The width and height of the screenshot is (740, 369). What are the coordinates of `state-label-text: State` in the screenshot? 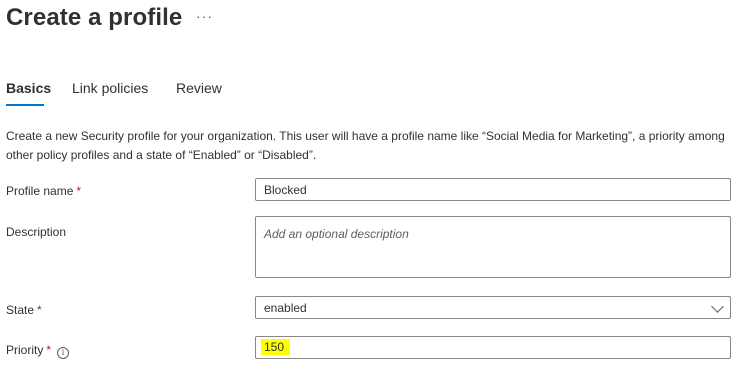 It's located at (20, 310).